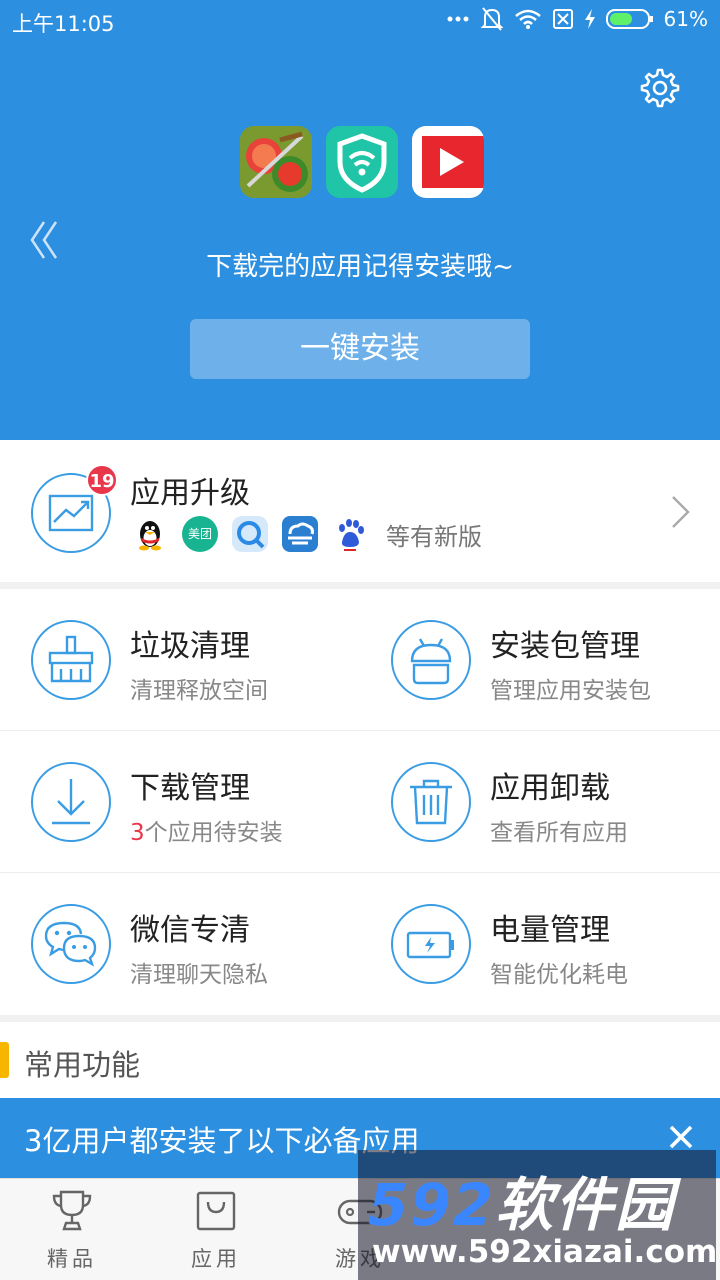 The width and height of the screenshot is (720, 1280). I want to click on wifi-shield-icon, so click(362, 162).